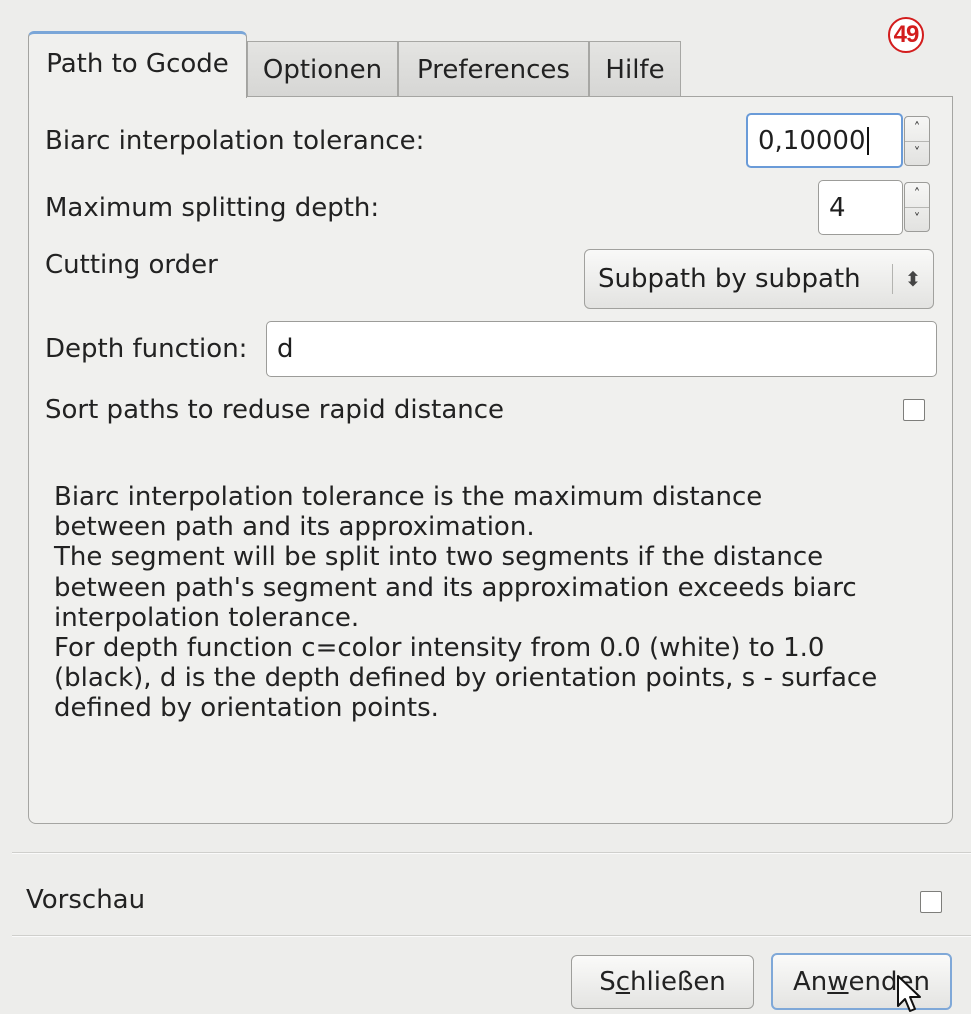 The width and height of the screenshot is (971, 1014). Describe the element at coordinates (635, 69) in the screenshot. I see `tab-hilfe: Hilfe` at that location.